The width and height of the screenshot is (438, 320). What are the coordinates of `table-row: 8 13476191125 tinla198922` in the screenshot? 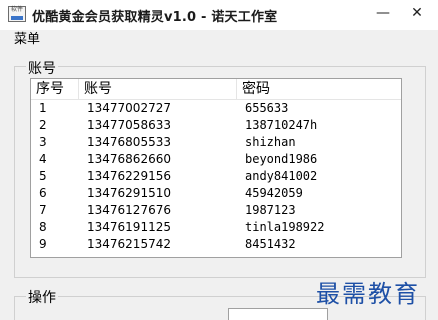 It's located at (216, 227).